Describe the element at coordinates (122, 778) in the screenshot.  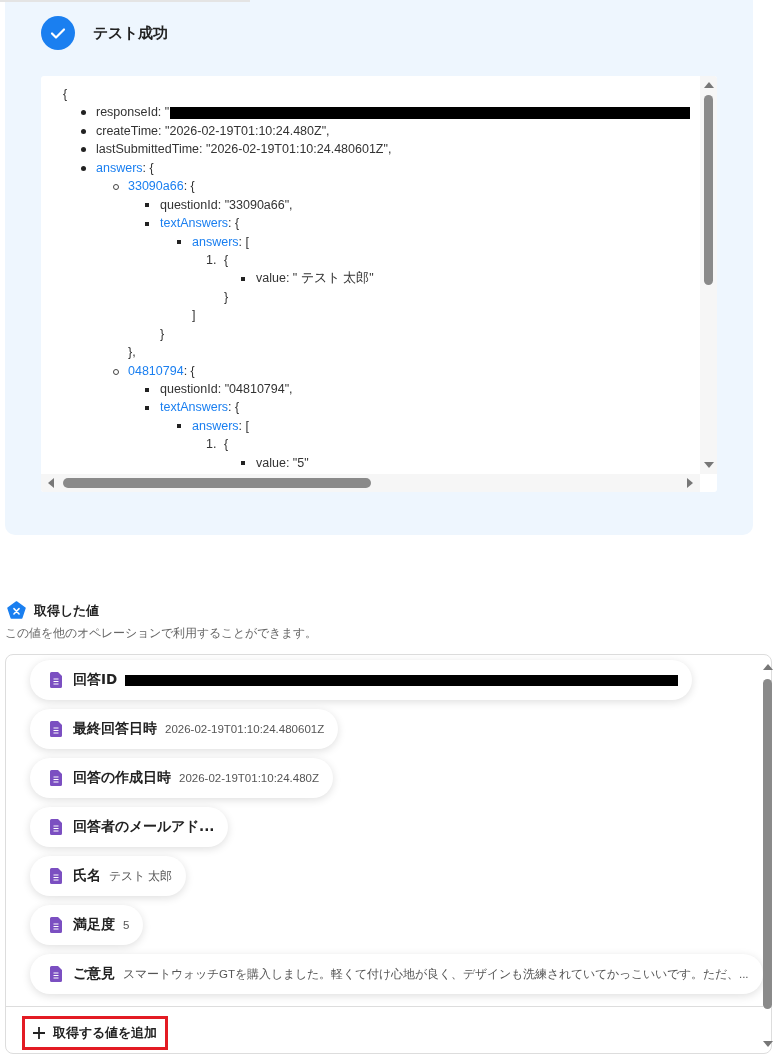
I see `value-label: 回答の作成日時` at that location.